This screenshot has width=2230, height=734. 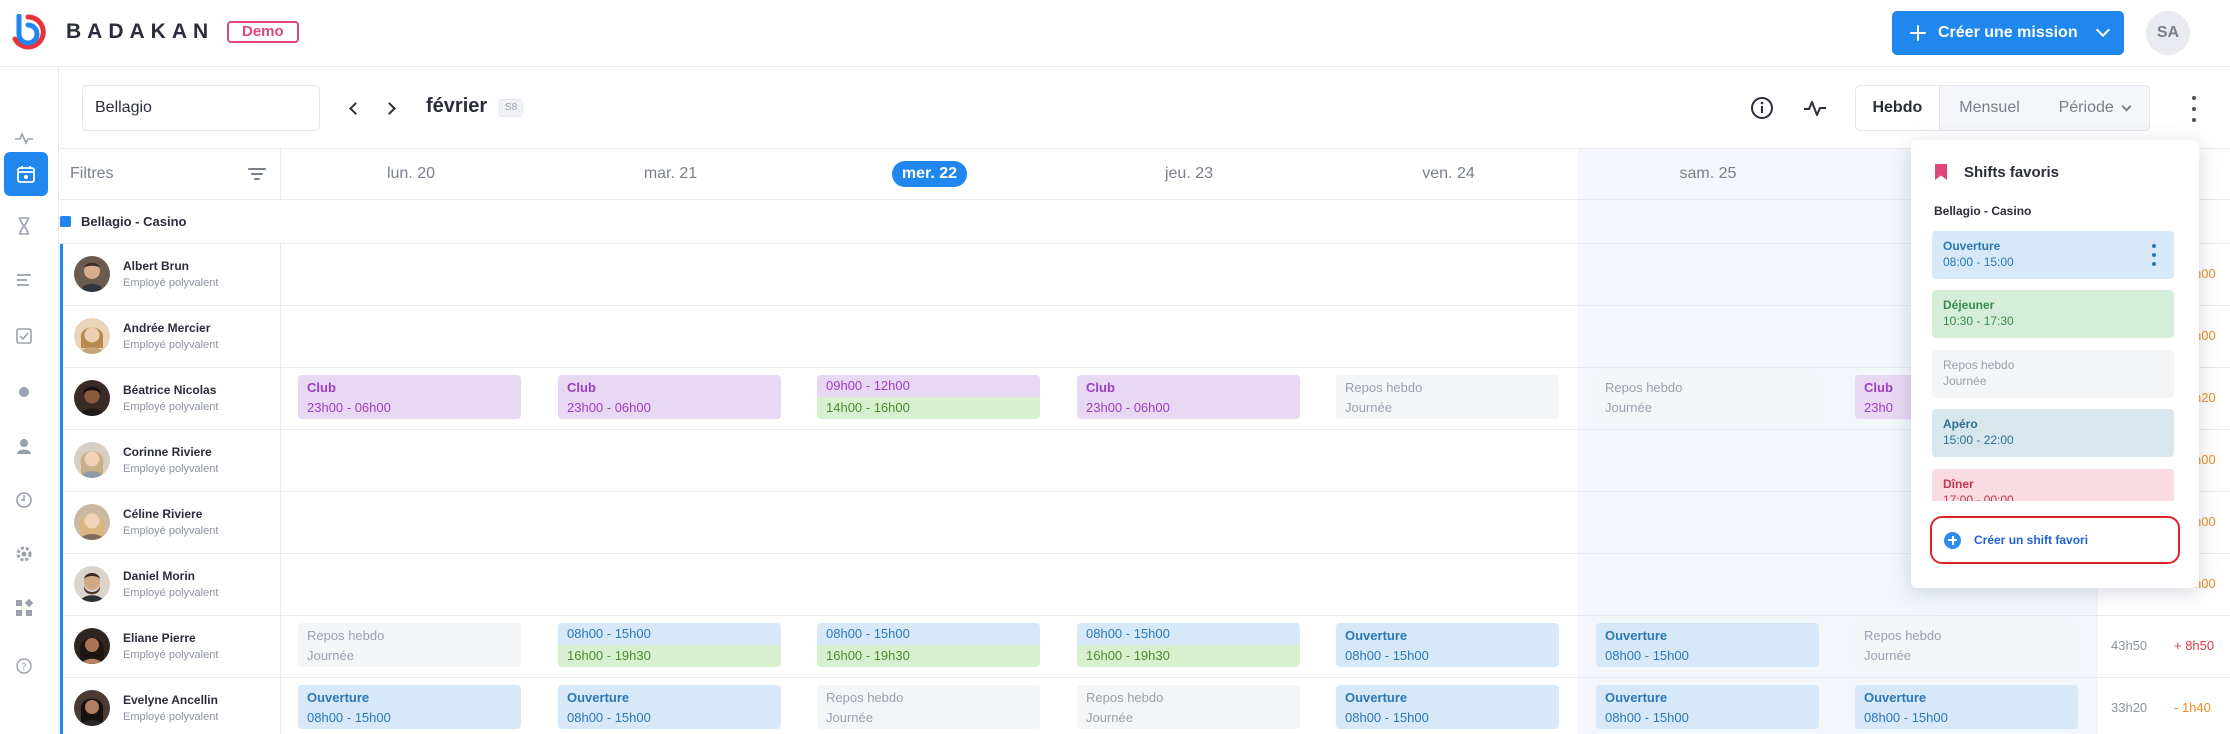 I want to click on hourglass-icon, so click(x=24, y=226).